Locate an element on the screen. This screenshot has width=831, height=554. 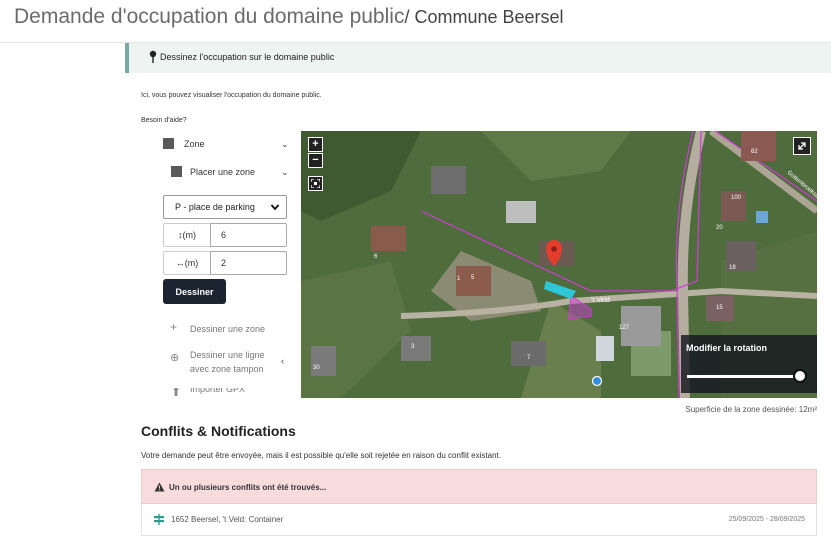
signpost-icon is located at coordinates (159, 519).